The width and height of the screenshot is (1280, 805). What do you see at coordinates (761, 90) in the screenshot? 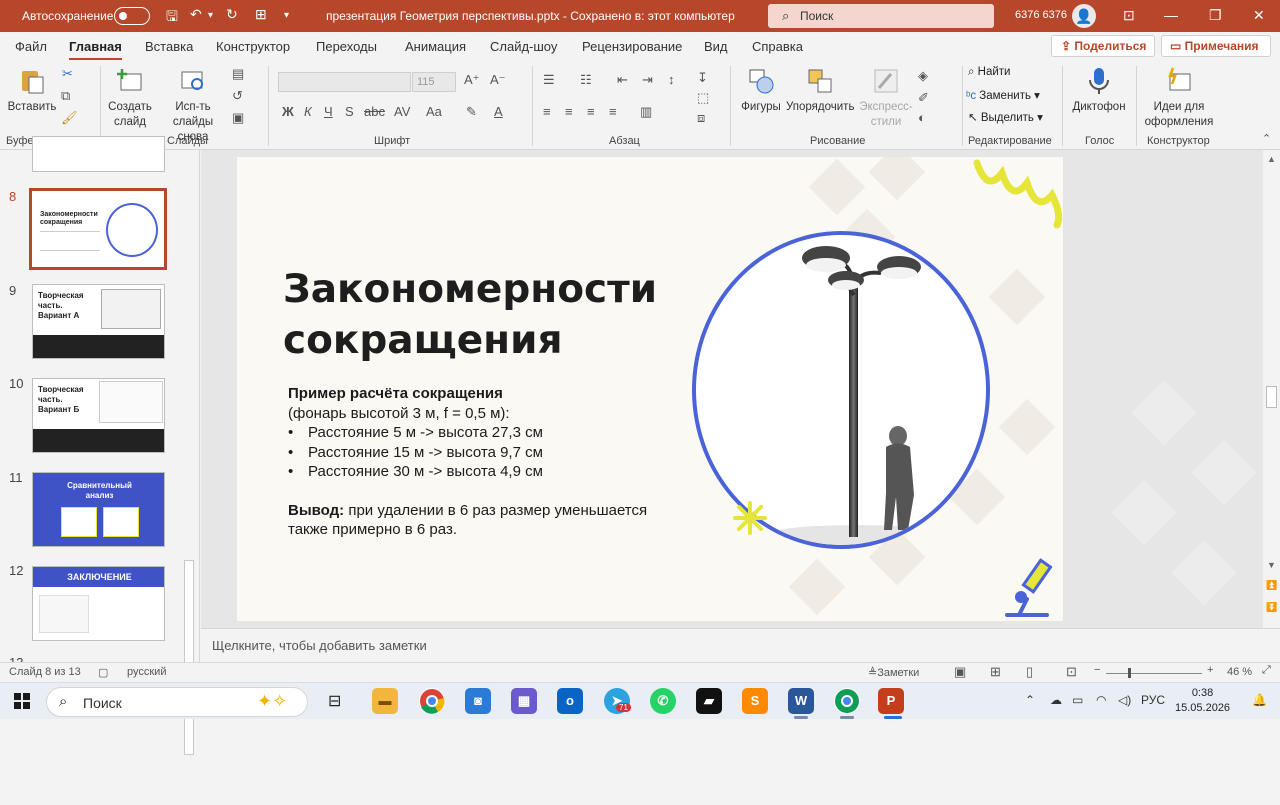
I see `shapes-button: Фигуры` at bounding box center [761, 90].